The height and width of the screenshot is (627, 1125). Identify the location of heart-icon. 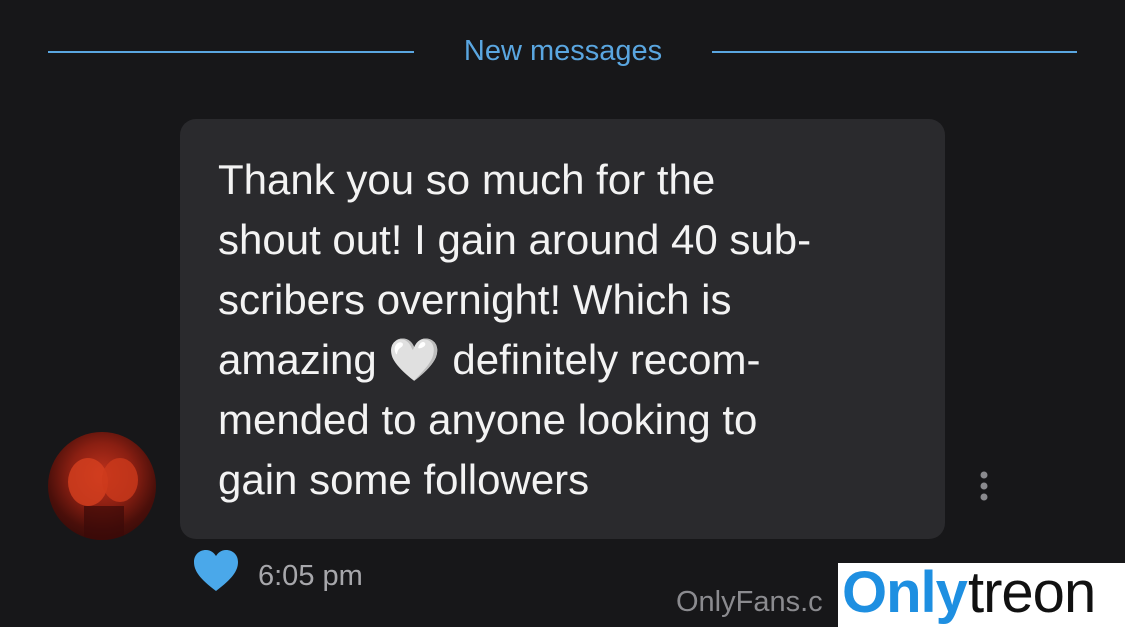
(216, 570).